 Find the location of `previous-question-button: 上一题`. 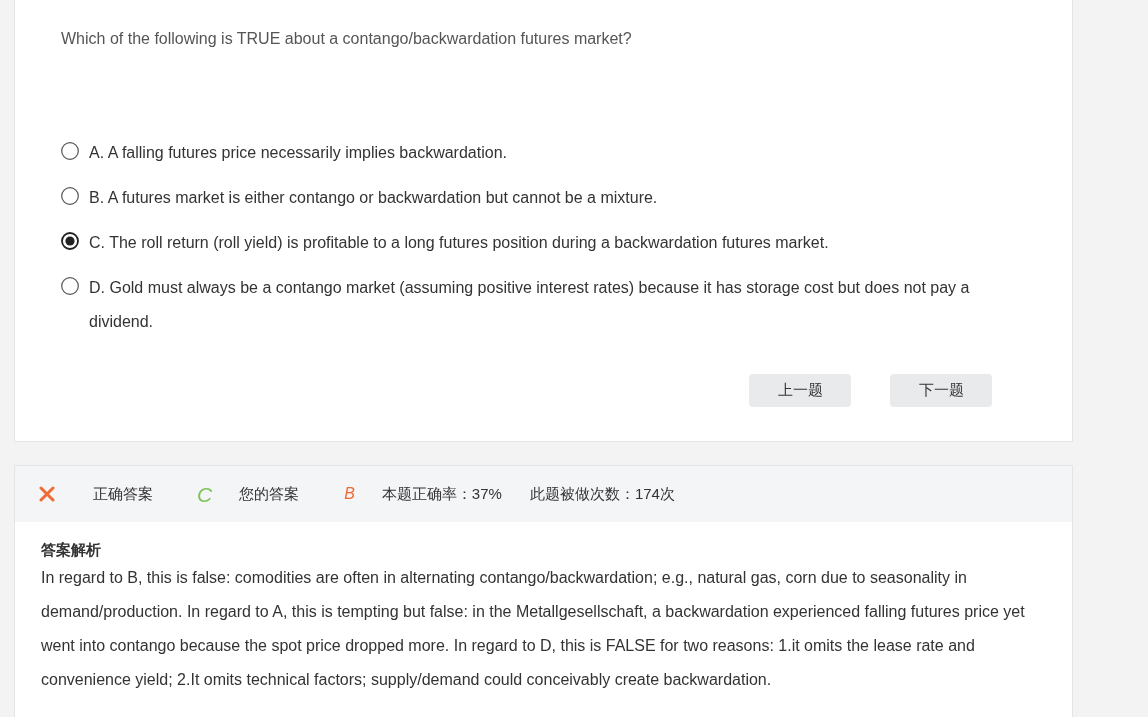

previous-question-button: 上一题 is located at coordinates (800, 390).